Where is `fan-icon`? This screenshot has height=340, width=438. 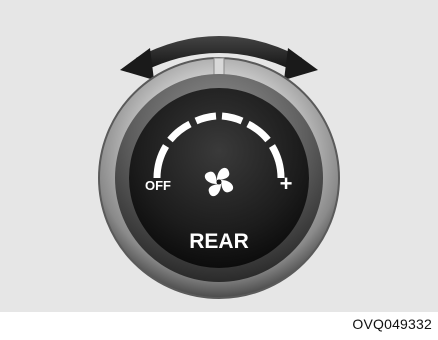
fan-icon is located at coordinates (219, 182).